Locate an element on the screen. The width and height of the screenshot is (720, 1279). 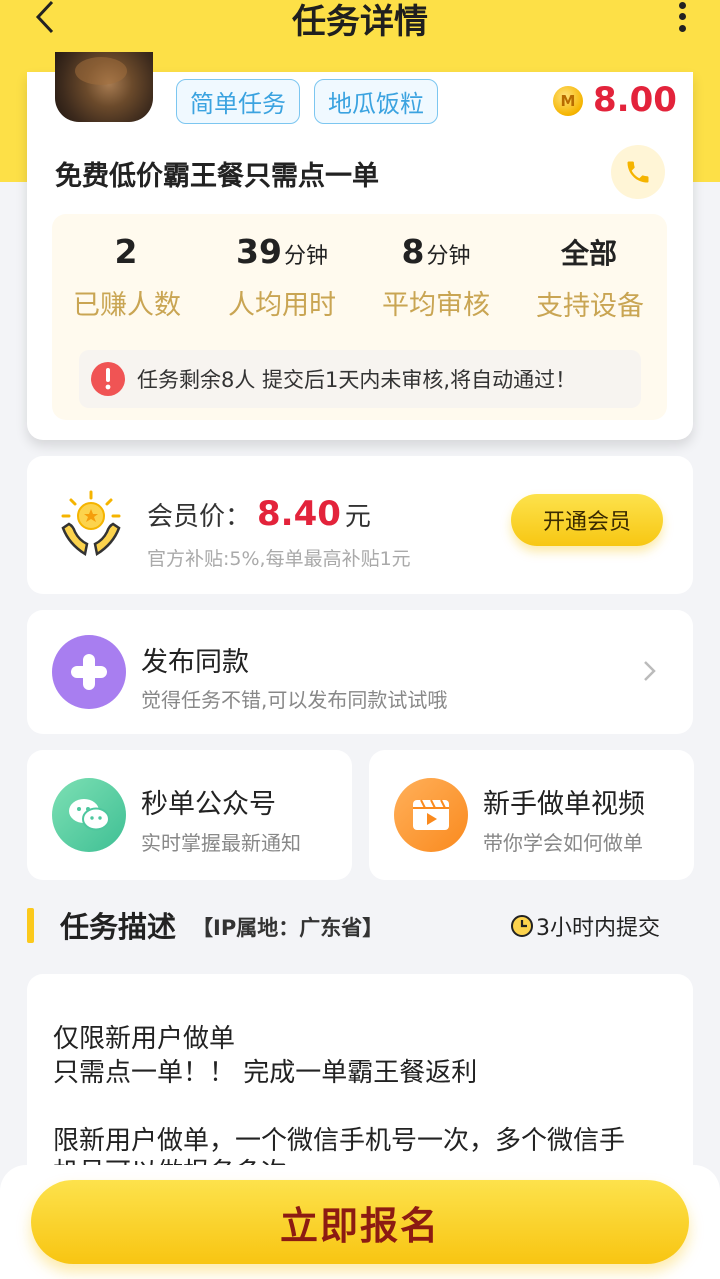
header: 任务详情 is located at coordinates (360, 22).